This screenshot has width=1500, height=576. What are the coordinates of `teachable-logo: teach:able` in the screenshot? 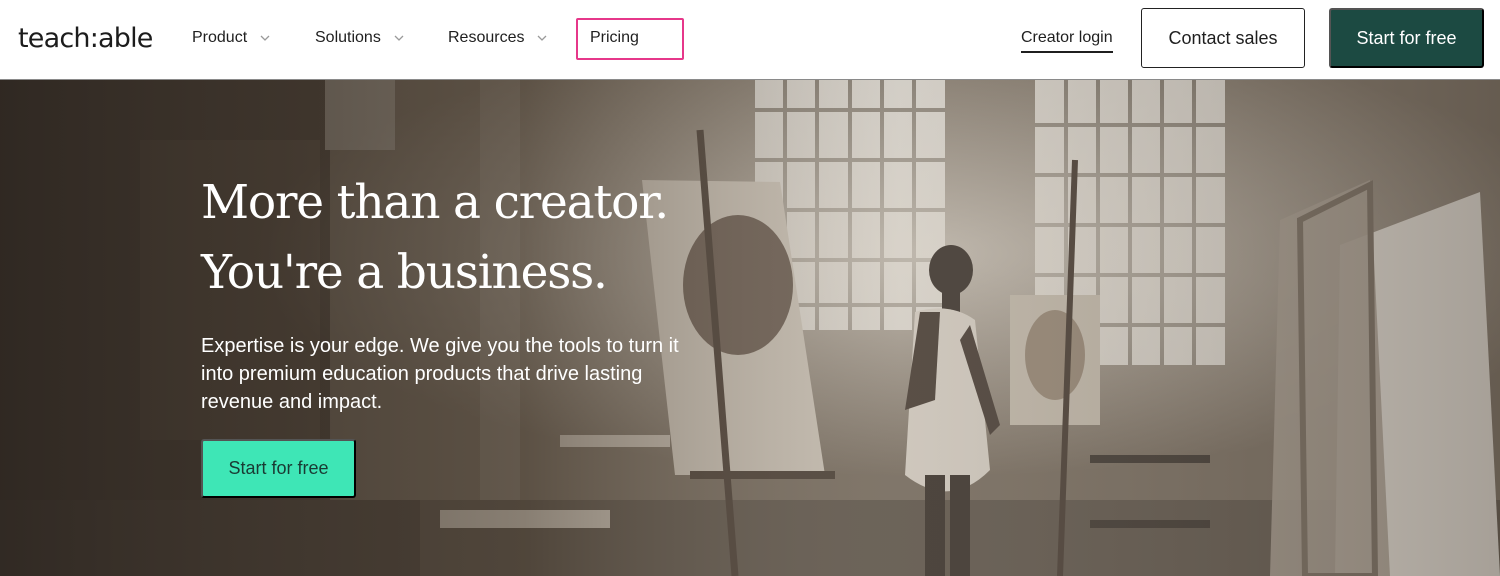 It's located at (85, 39).